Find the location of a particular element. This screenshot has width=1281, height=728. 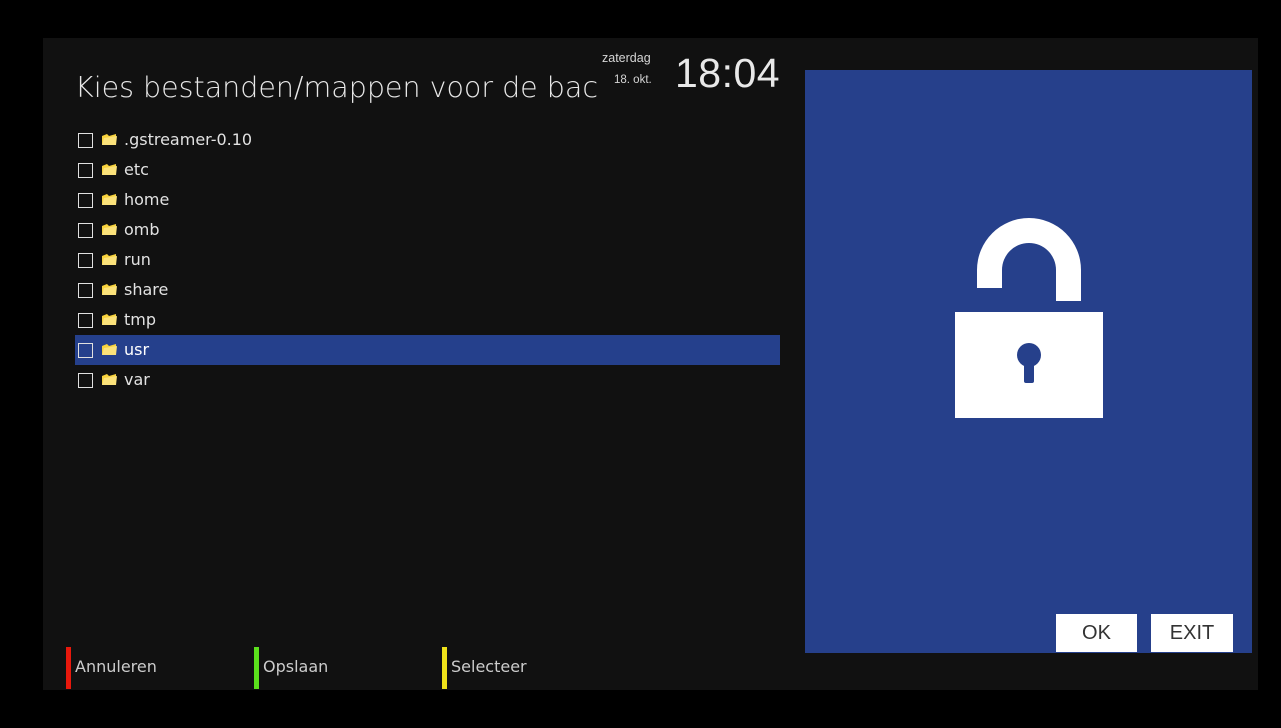

file-name: usr is located at coordinates (137, 349).